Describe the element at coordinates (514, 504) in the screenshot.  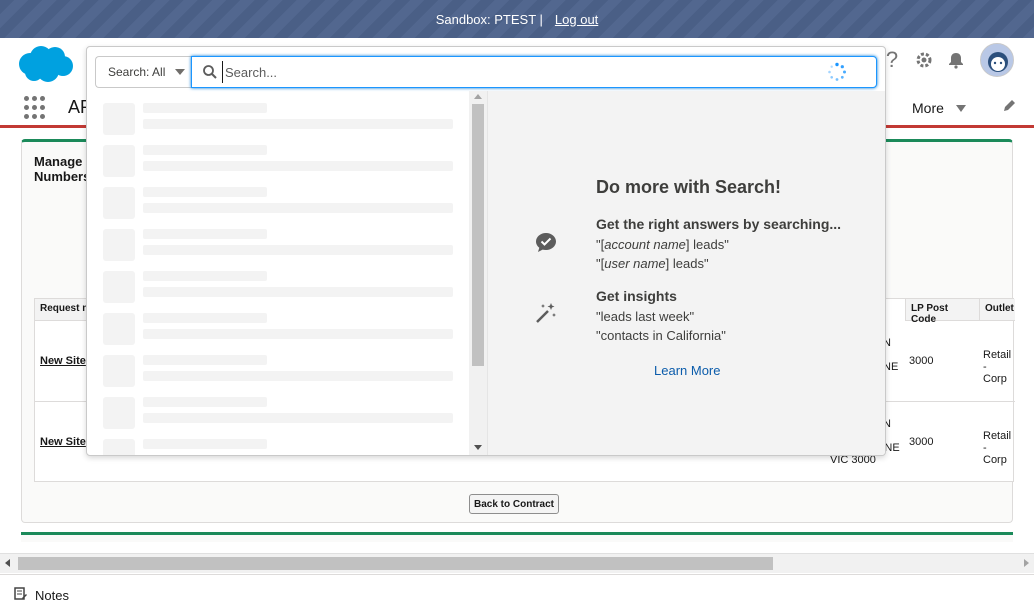
I see `back-to-contract-button: Back to Contract` at that location.